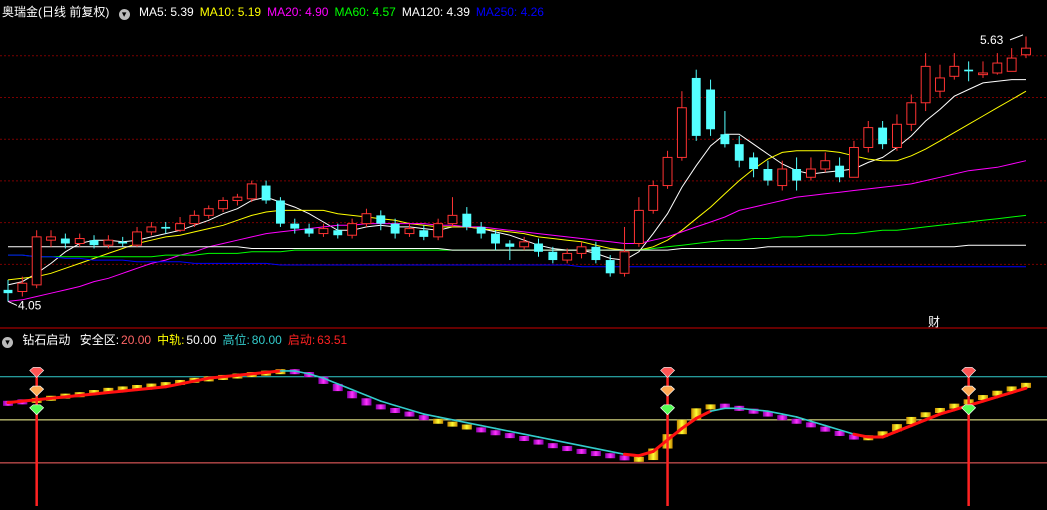 The height and width of the screenshot is (510, 1047). I want to click on indicator-legend-value: 20.00, so click(136, 340).